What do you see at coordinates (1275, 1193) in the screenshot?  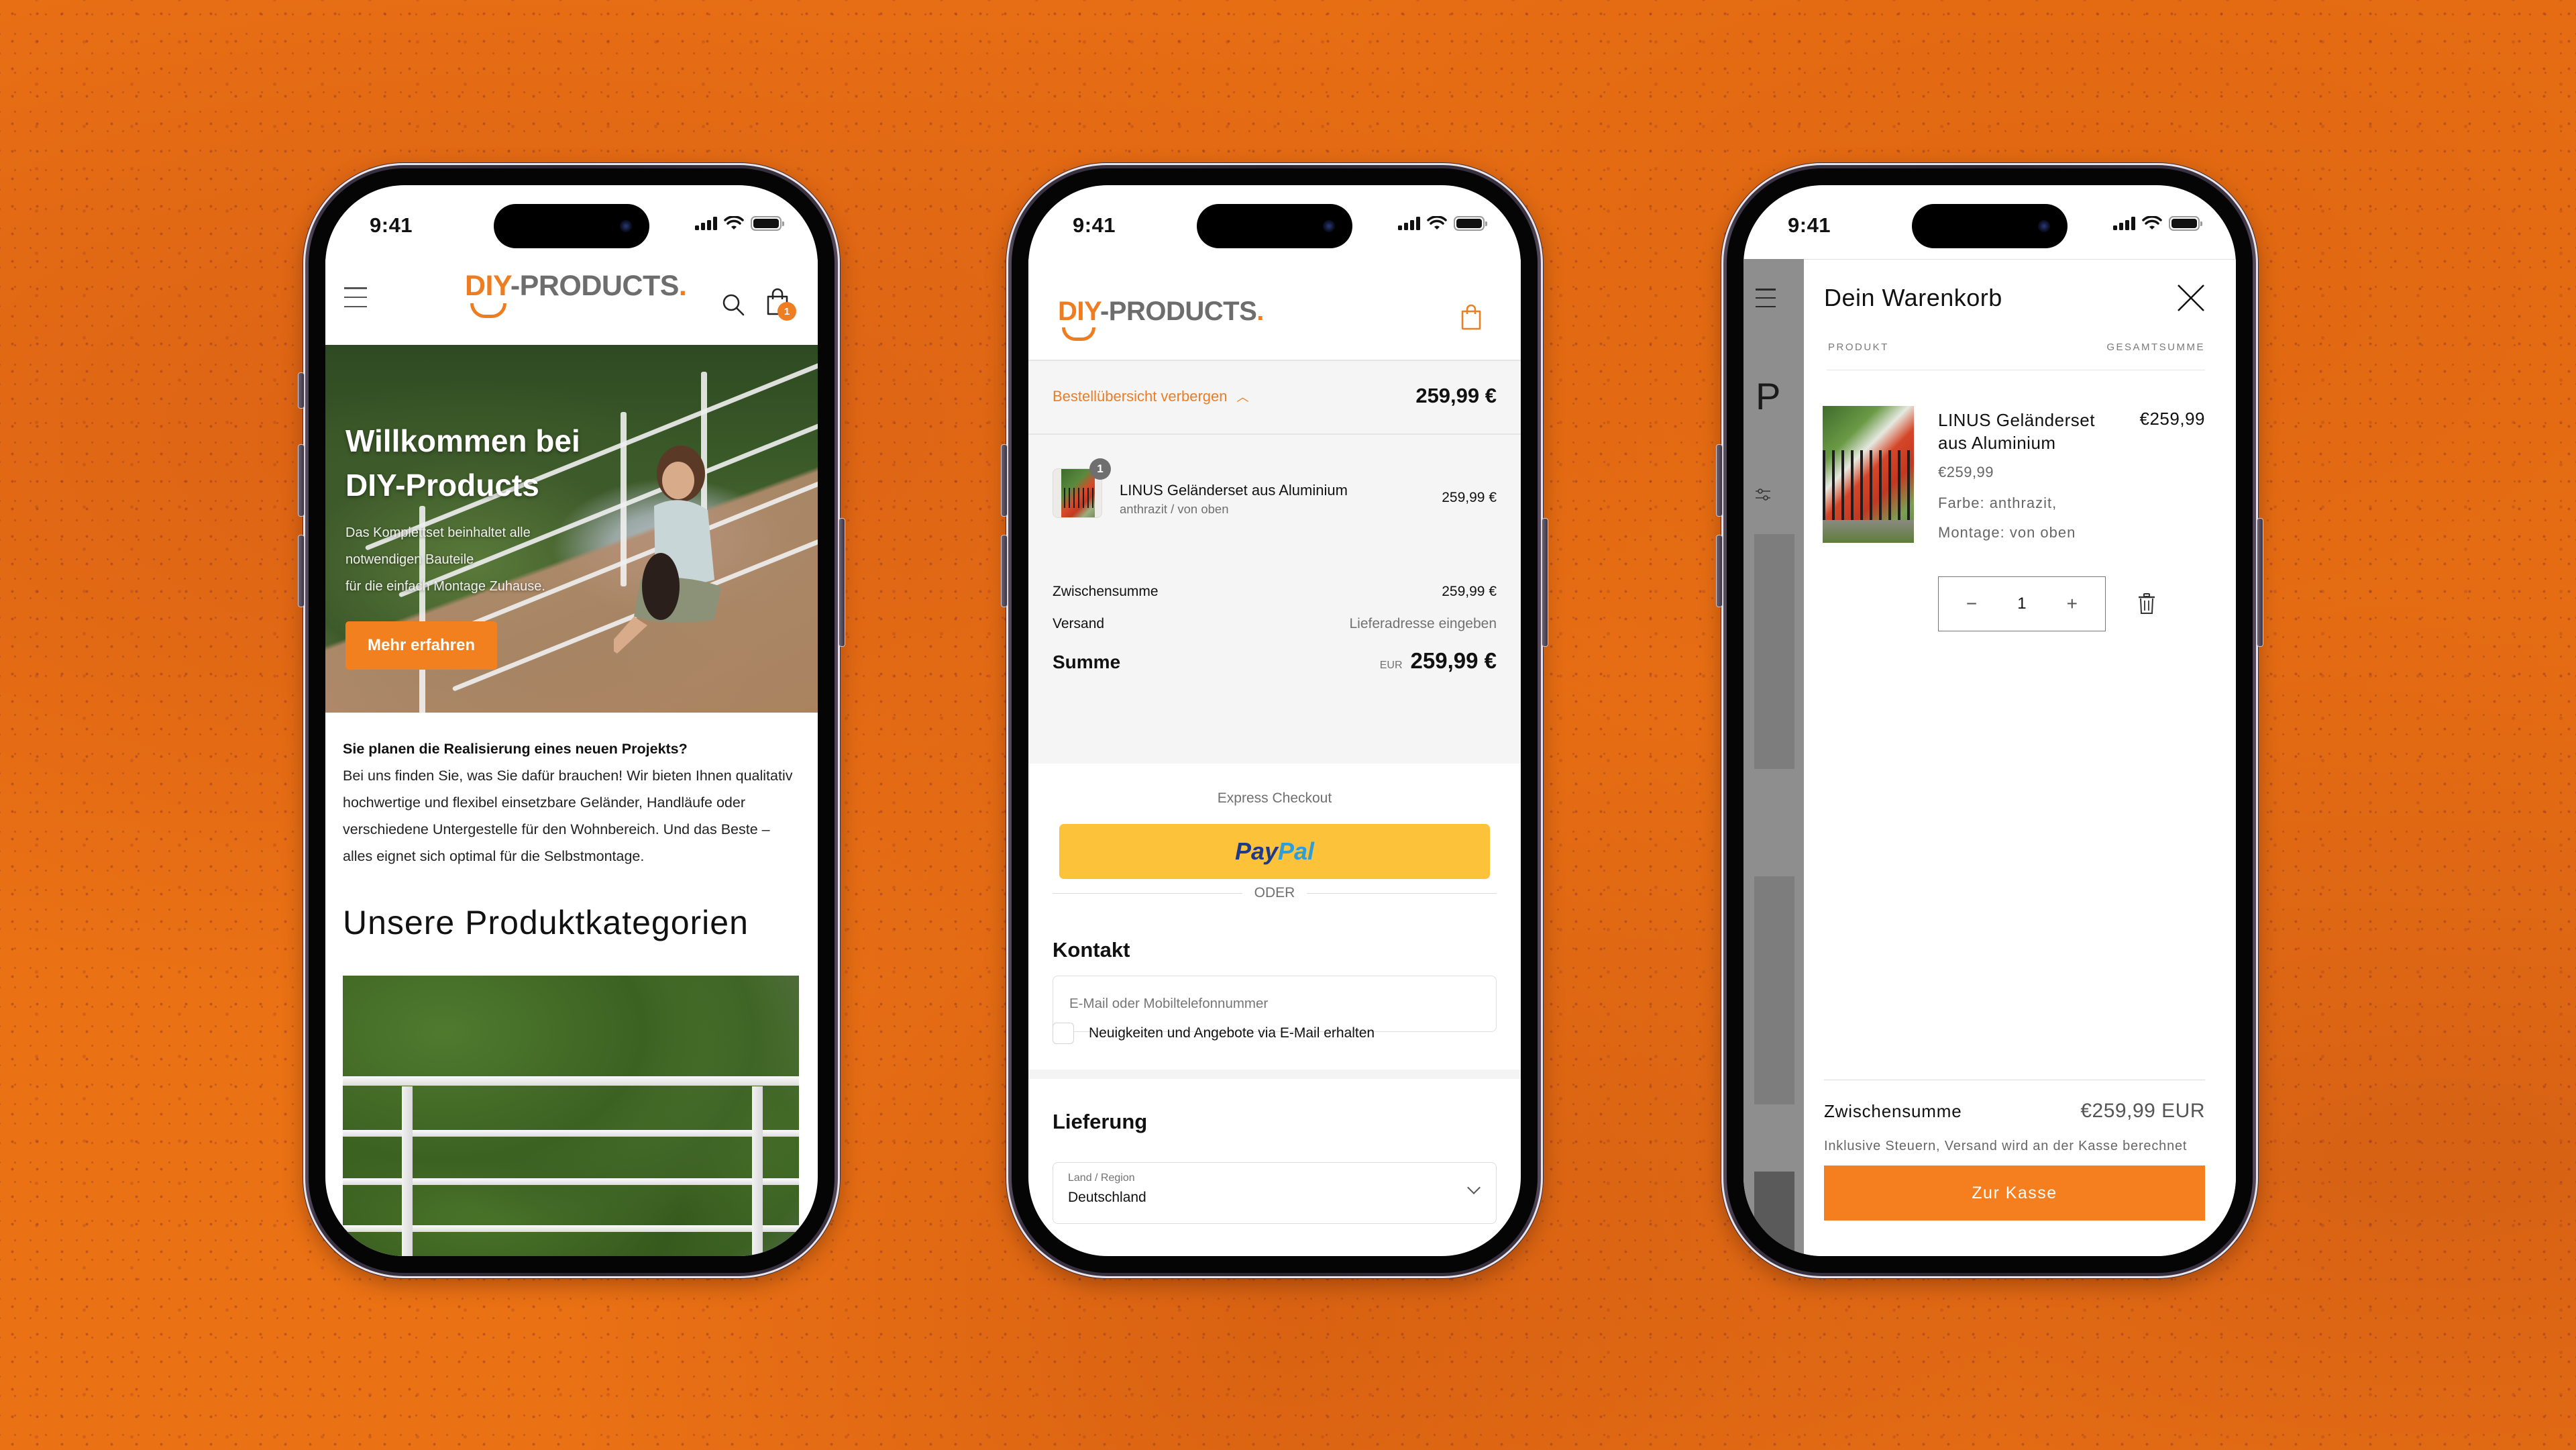 I see `country-select: Land / Region Deutschland` at bounding box center [1275, 1193].